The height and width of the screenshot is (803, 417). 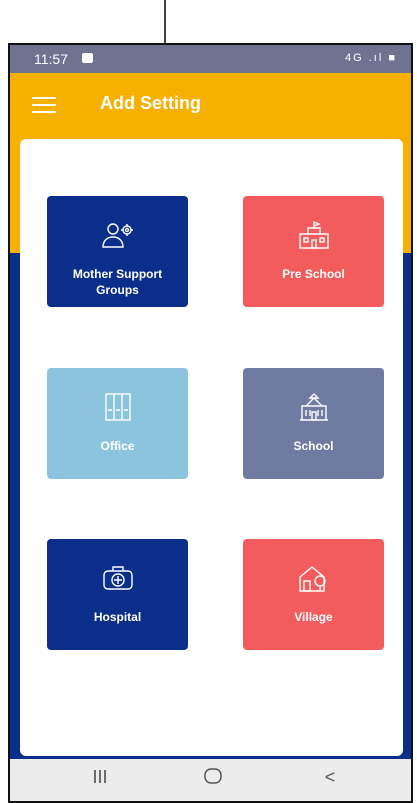 What do you see at coordinates (371, 58) in the screenshot?
I see `status-indicators: 4G .ıl ■` at bounding box center [371, 58].